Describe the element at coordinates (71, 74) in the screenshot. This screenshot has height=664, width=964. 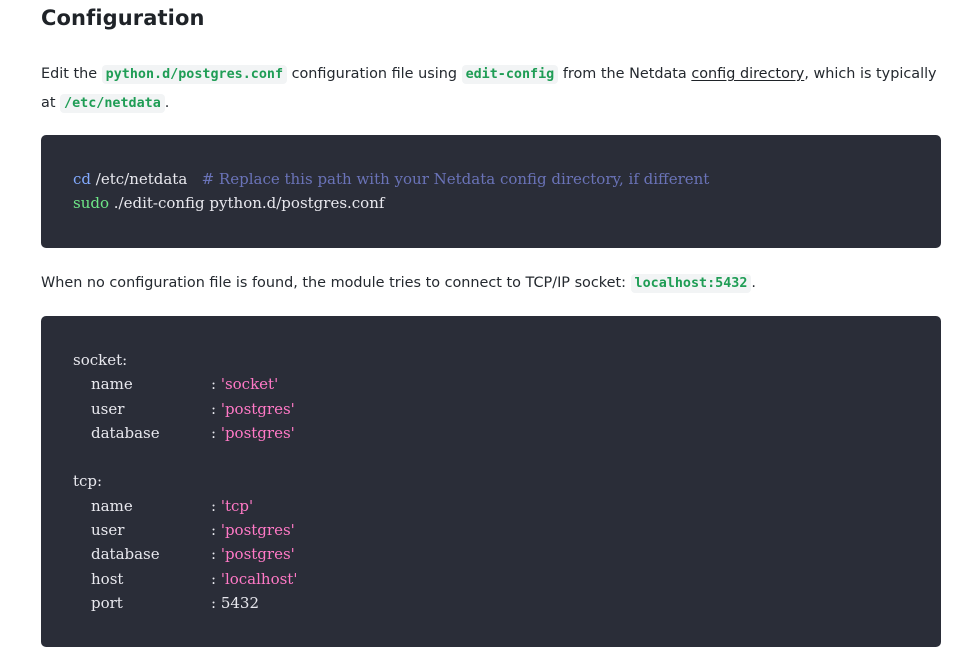
I see `intro-text-1: Edit the` at that location.